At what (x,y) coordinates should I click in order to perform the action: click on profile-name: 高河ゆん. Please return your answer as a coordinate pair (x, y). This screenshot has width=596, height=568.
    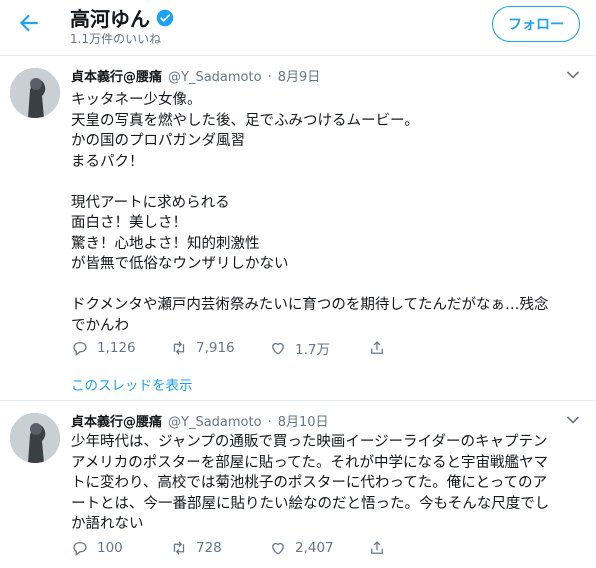
    Looking at the image, I should click on (122, 17).